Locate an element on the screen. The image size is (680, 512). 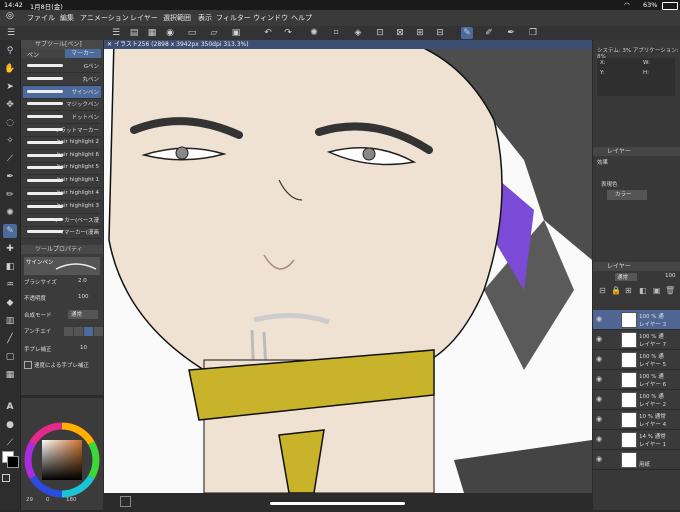
blend-icon: ♒ is located at coordinates (10, 285).